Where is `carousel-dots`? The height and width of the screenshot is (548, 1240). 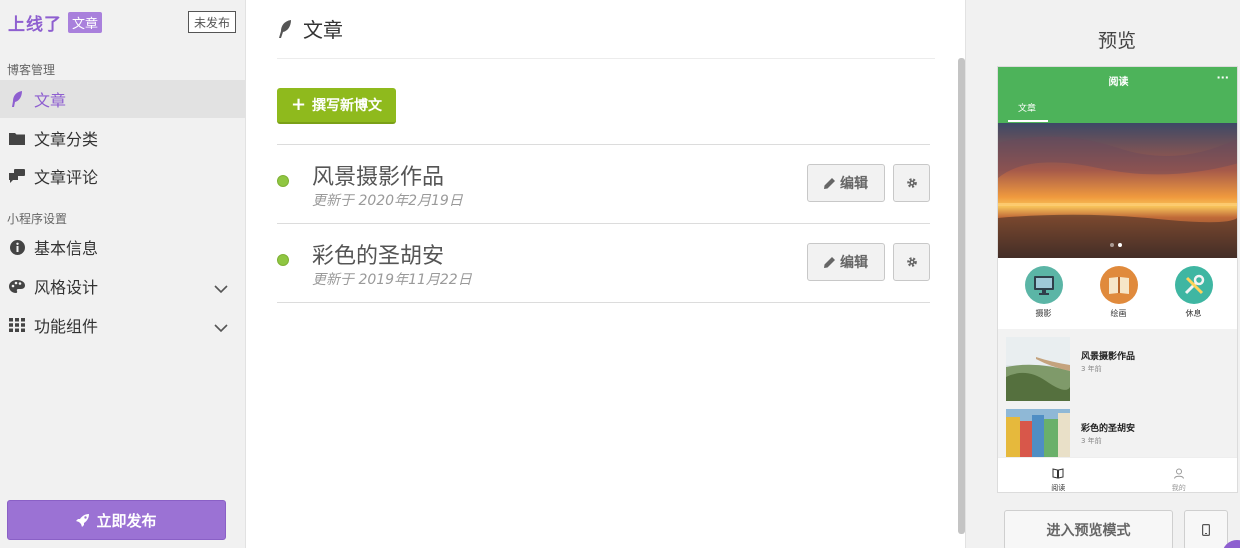
carousel-dots is located at coordinates (1116, 245).